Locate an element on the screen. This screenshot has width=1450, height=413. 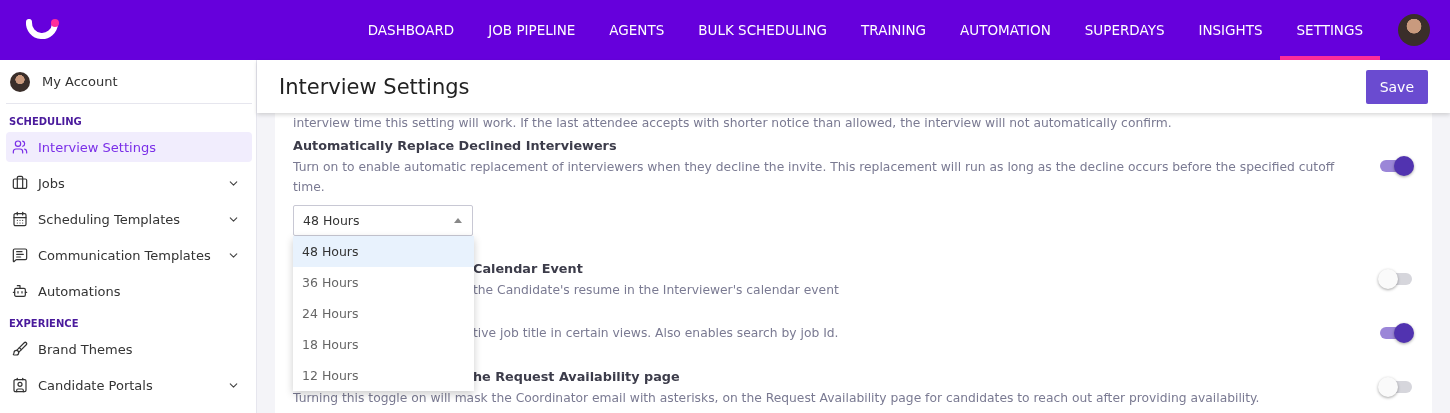
sidebar-label: Candidate Portals is located at coordinates (96, 385).